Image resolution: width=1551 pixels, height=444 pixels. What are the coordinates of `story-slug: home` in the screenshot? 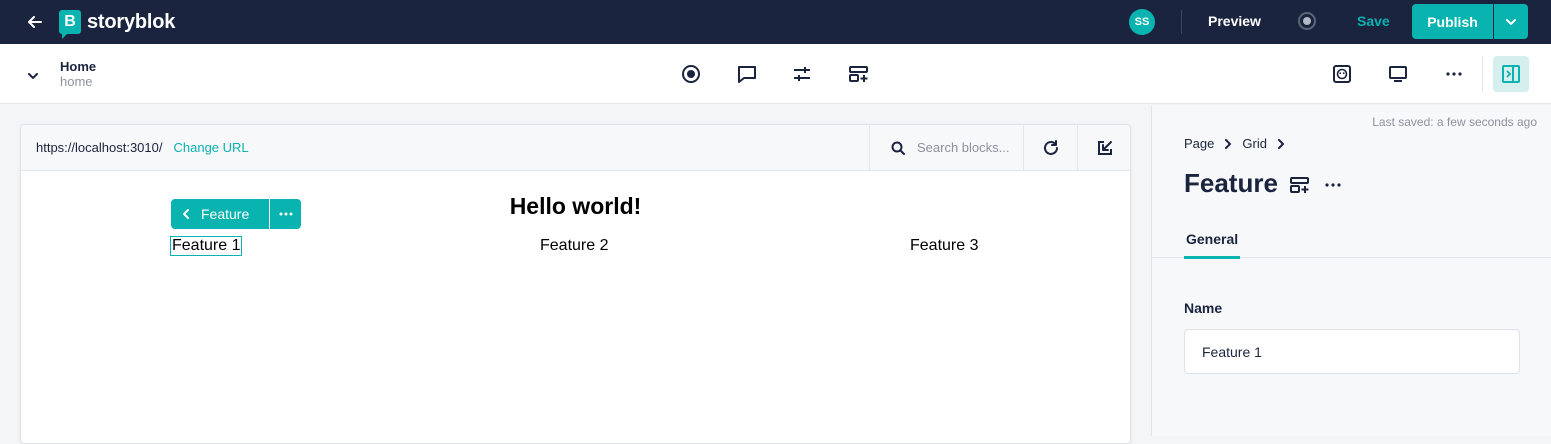 It's located at (76, 81).